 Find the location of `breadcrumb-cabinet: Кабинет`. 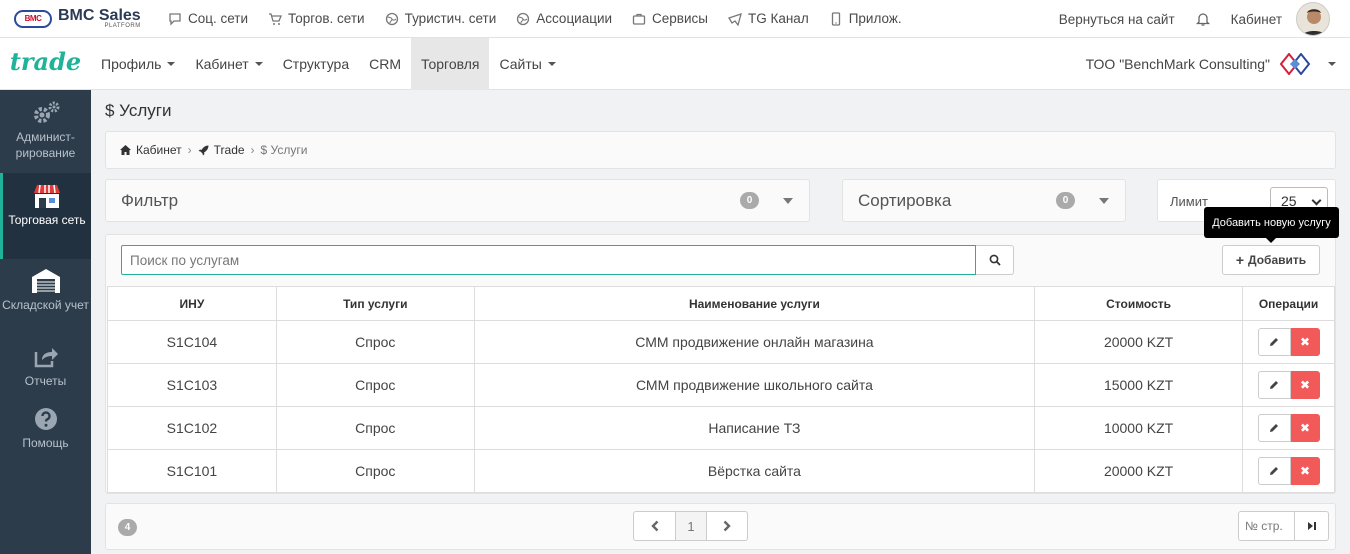

breadcrumb-cabinet: Кабинет is located at coordinates (159, 150).